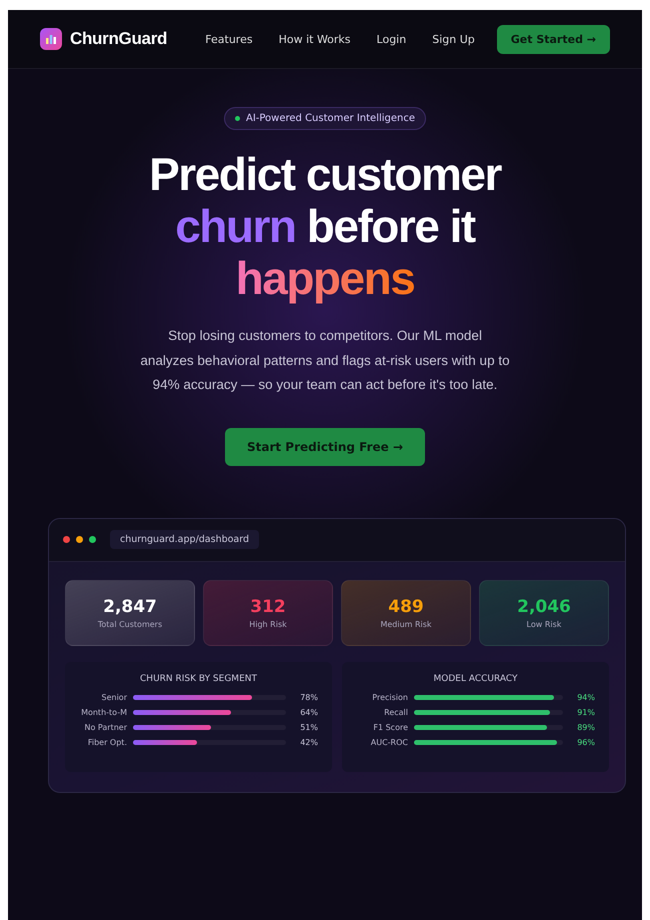 The width and height of the screenshot is (650, 920). Describe the element at coordinates (268, 624) in the screenshot. I see `stat-label: High Risk` at that location.